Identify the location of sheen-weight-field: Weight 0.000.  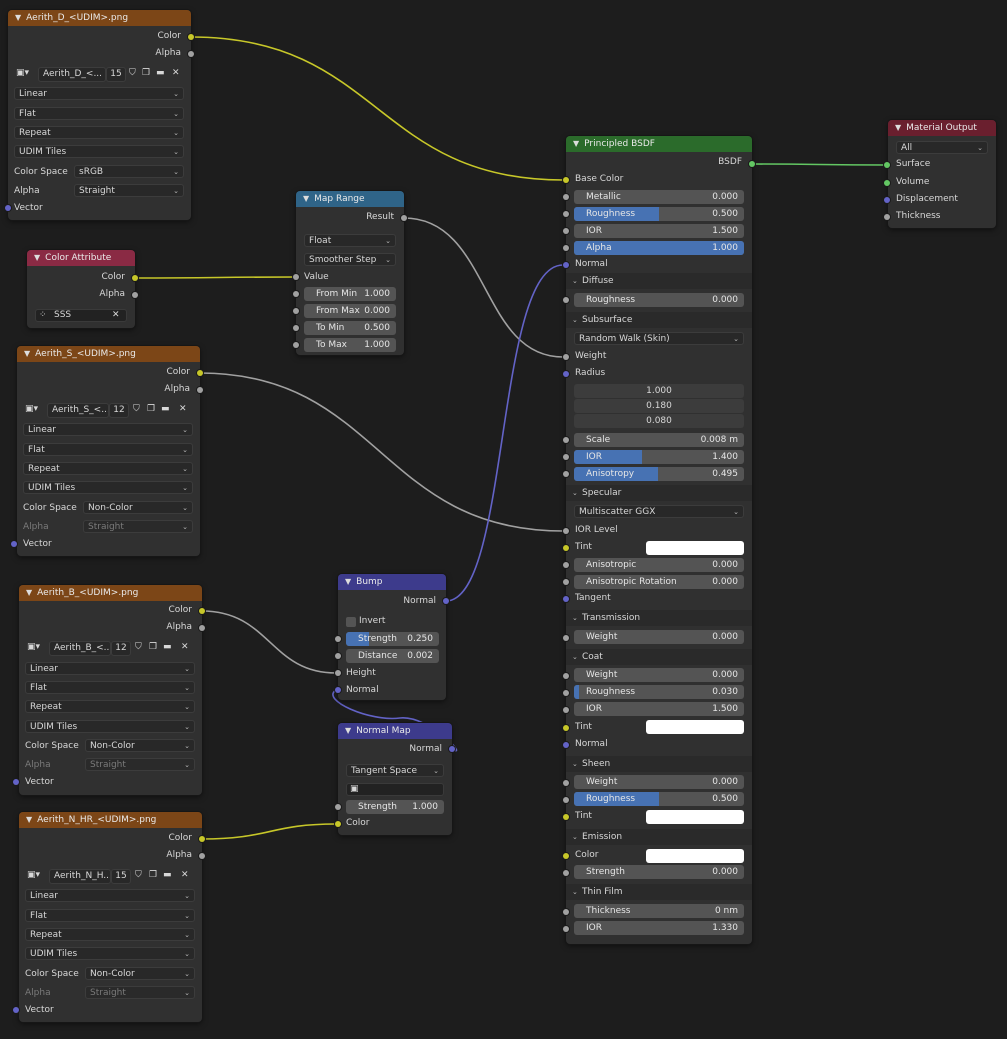
(659, 782).